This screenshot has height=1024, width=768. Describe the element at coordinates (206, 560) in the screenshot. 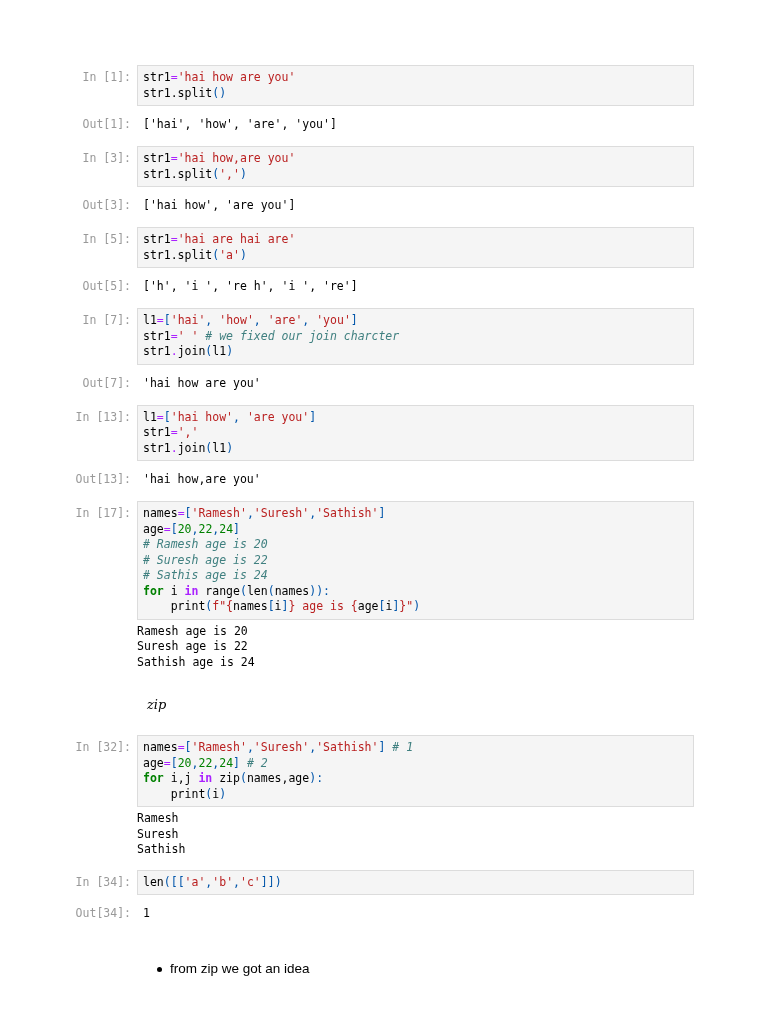

I see `code-line: # Suresh age is 22` at that location.